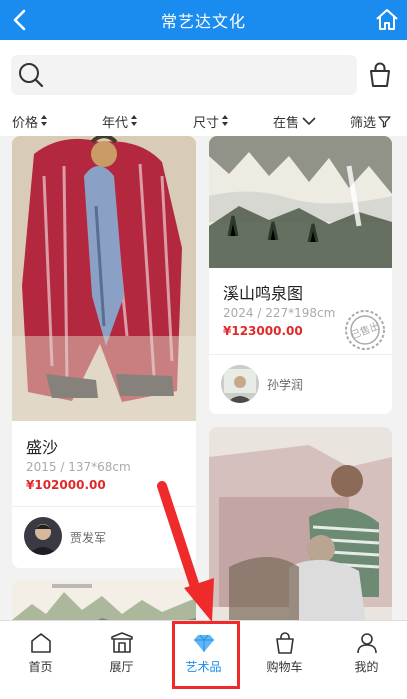  I want to click on nav-label: 展厅, so click(121, 667).